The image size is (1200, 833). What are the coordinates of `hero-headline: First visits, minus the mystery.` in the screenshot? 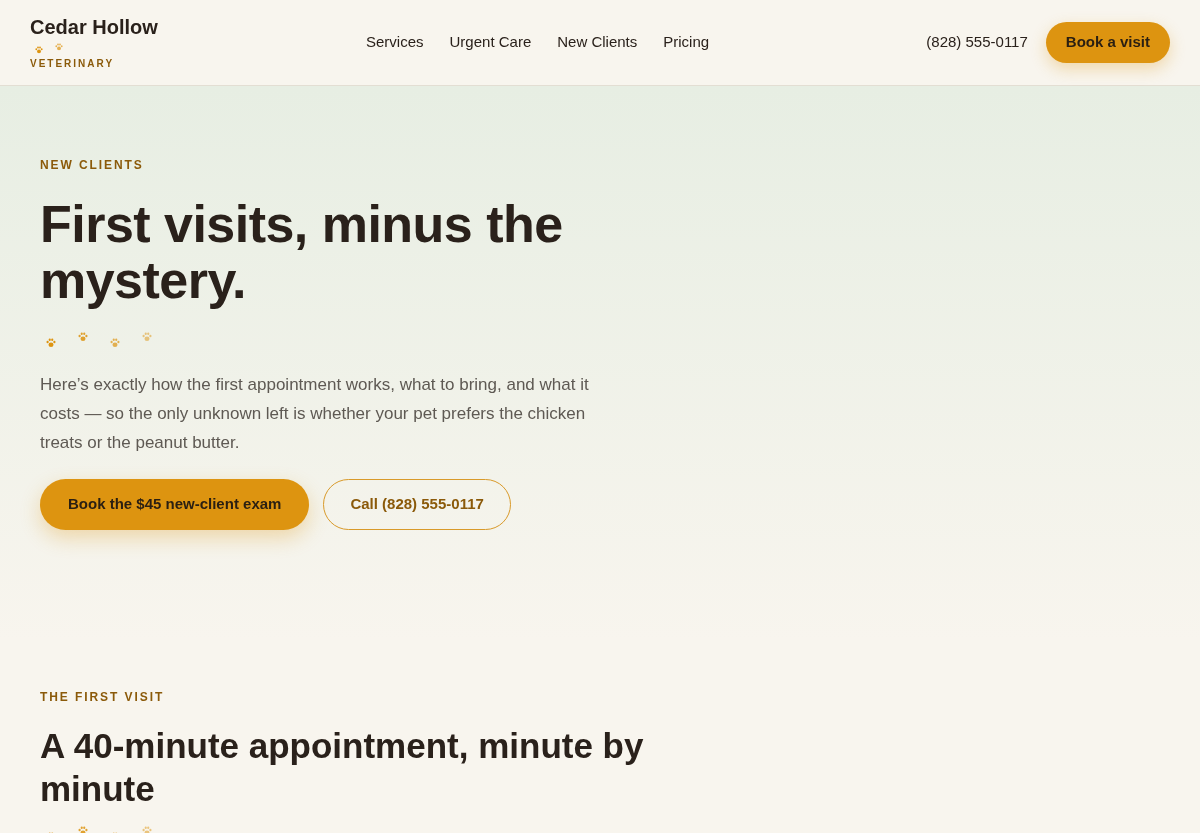 It's located at (302, 252).